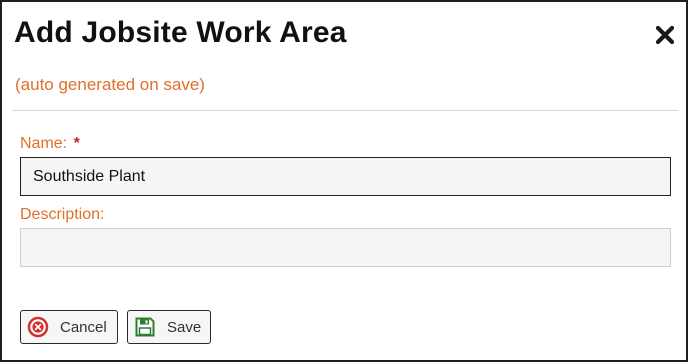  What do you see at coordinates (180, 32) in the screenshot?
I see `dialog-title: Add Jobsite Work Area` at bounding box center [180, 32].